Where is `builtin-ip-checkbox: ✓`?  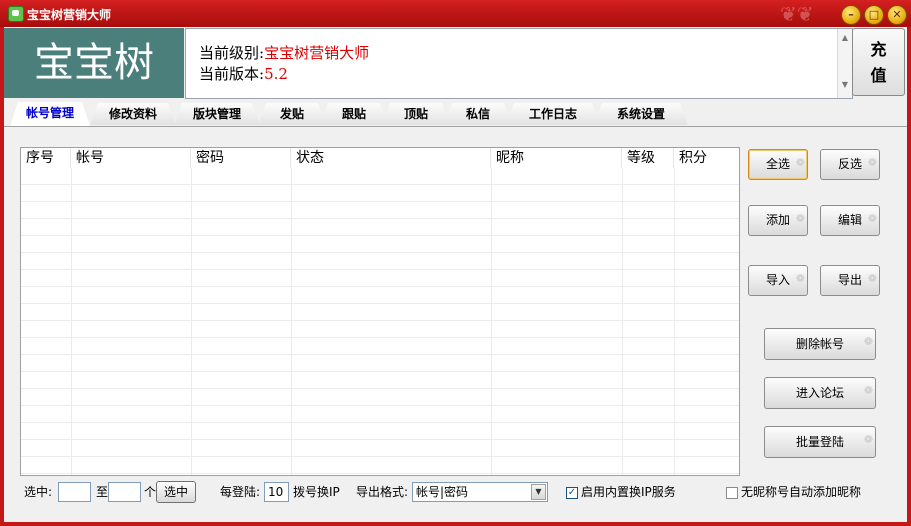 builtin-ip-checkbox: ✓ is located at coordinates (572, 493).